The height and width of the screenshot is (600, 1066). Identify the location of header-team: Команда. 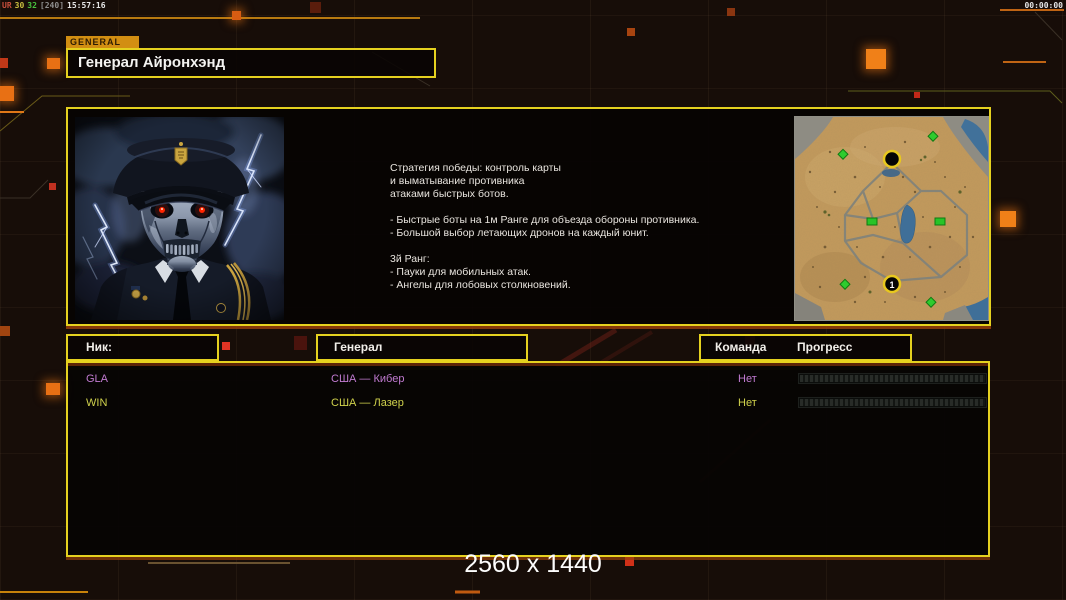
(741, 347).